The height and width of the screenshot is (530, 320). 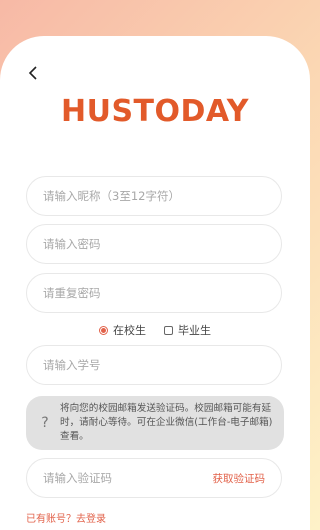 What do you see at coordinates (103, 330) in the screenshot?
I see `radio-selected-icon` at bounding box center [103, 330].